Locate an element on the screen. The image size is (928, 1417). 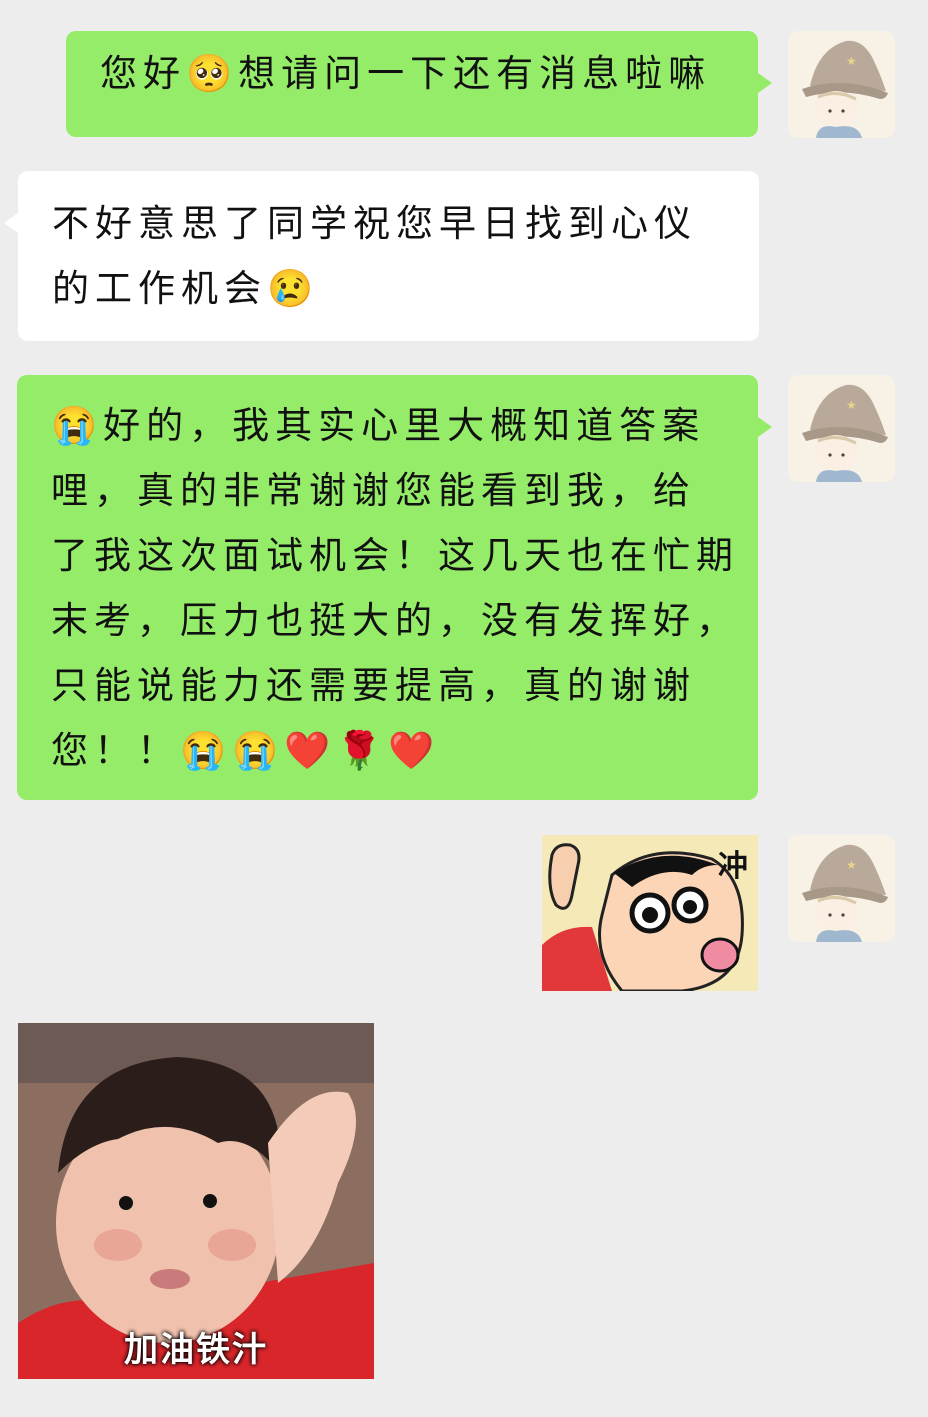
sticker-baby-cheer: 加油铁汁 is located at coordinates (196, 1201).